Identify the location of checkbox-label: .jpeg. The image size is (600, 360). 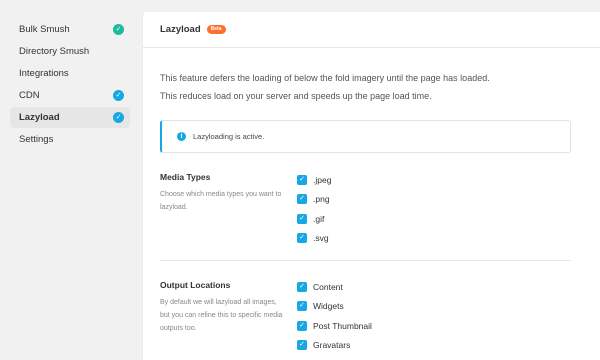
(322, 179).